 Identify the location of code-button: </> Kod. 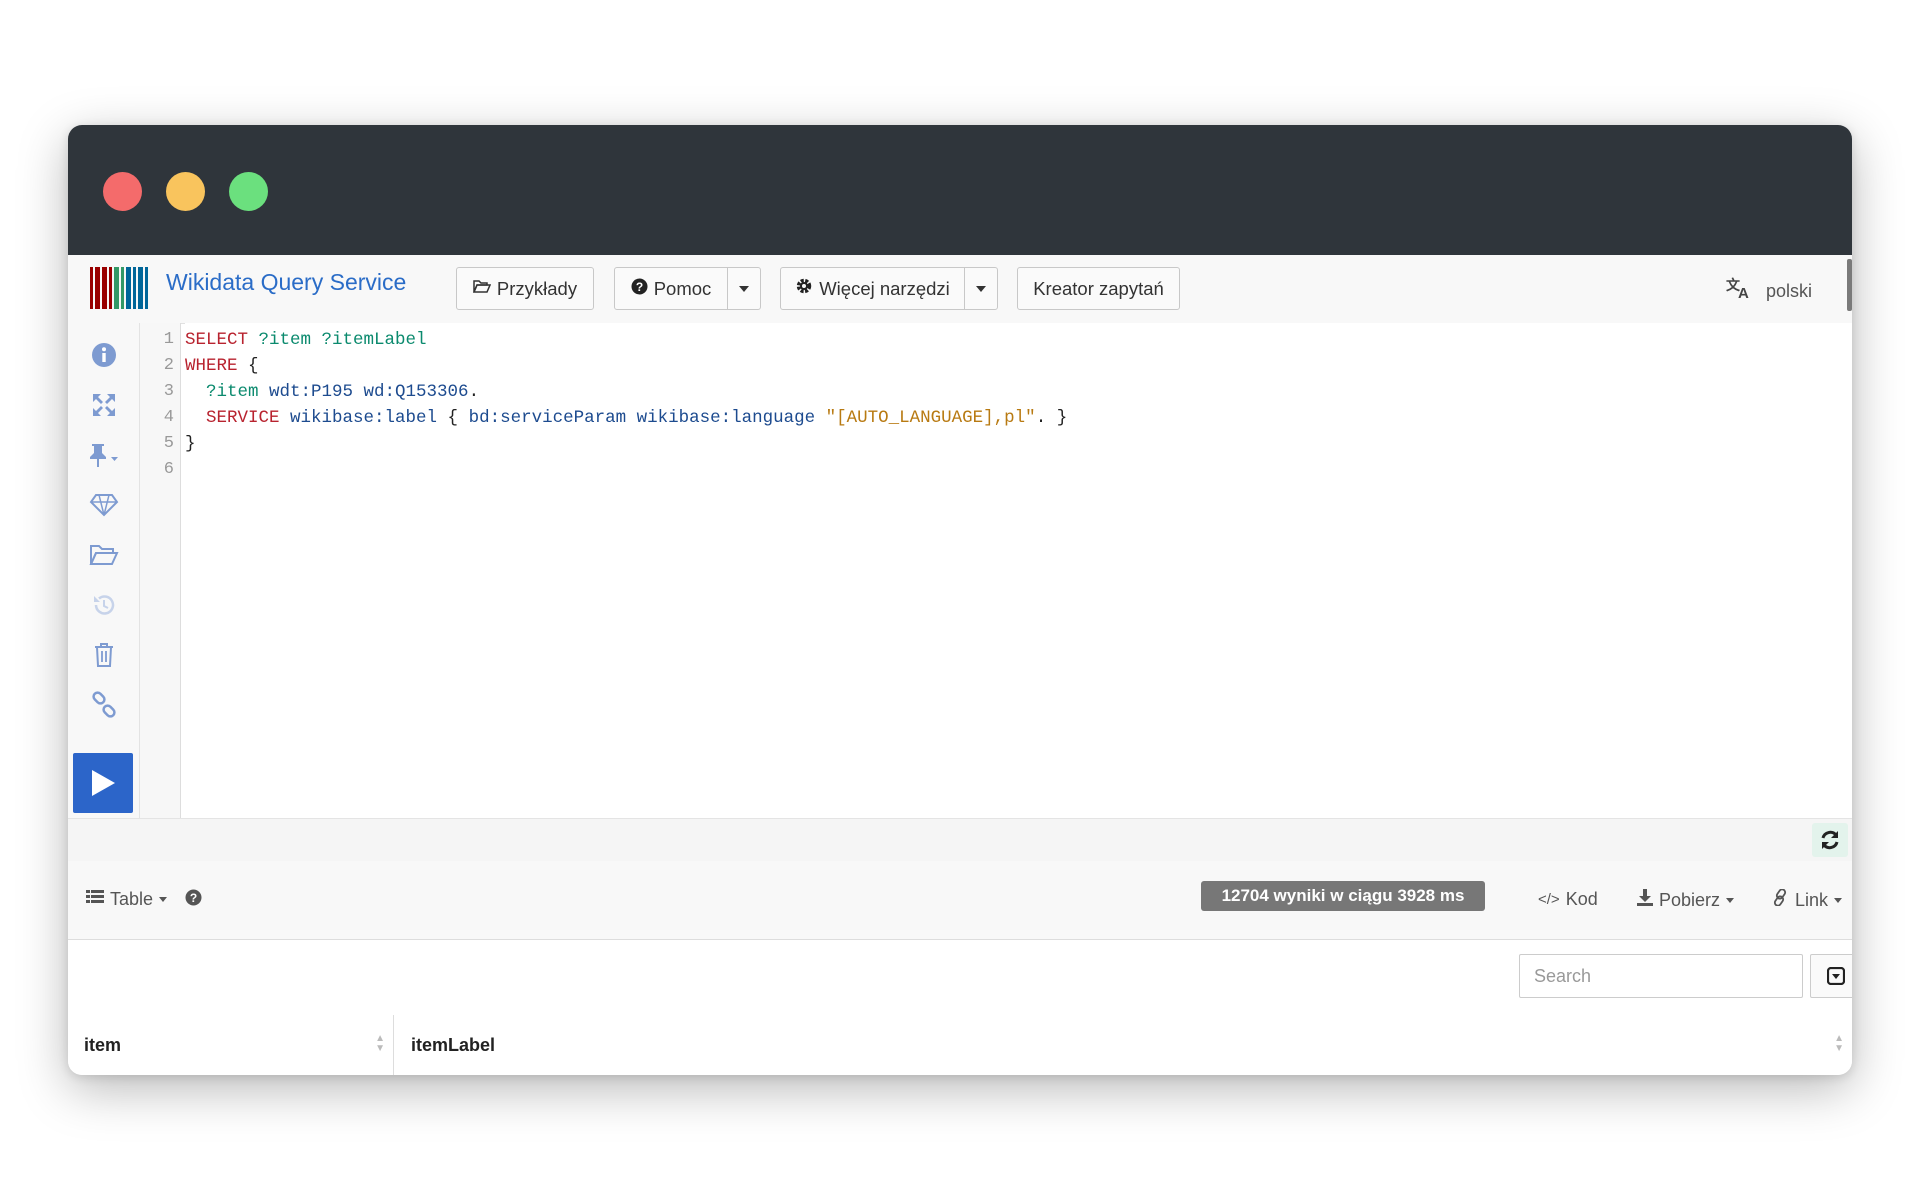
(1568, 899).